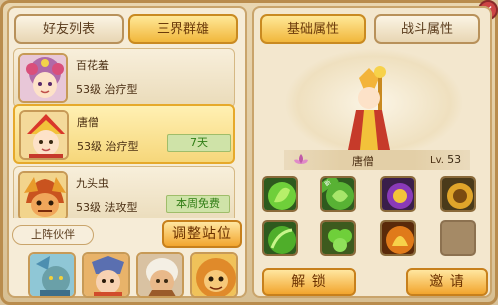  What do you see at coordinates (124, 192) in the screenshot?
I see `list-item-jiutouchong: 九头虫 53级 法攻型 本周免费` at bounding box center [124, 192].